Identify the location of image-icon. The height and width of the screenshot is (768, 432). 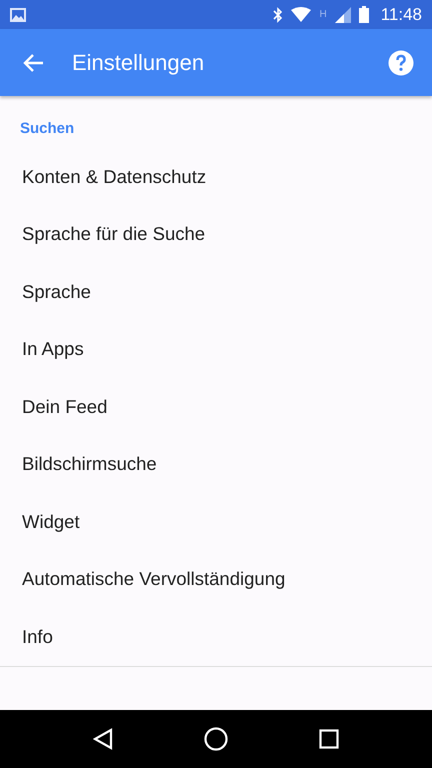
(18, 15).